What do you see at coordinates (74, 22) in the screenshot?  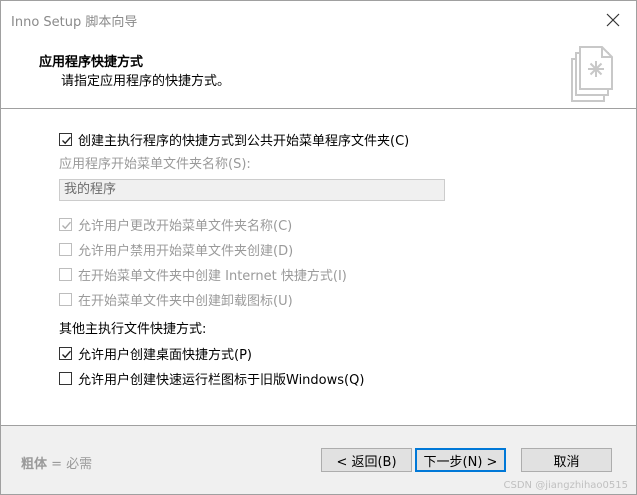 I see `window-title: Inno Setup 脚本向导` at bounding box center [74, 22].